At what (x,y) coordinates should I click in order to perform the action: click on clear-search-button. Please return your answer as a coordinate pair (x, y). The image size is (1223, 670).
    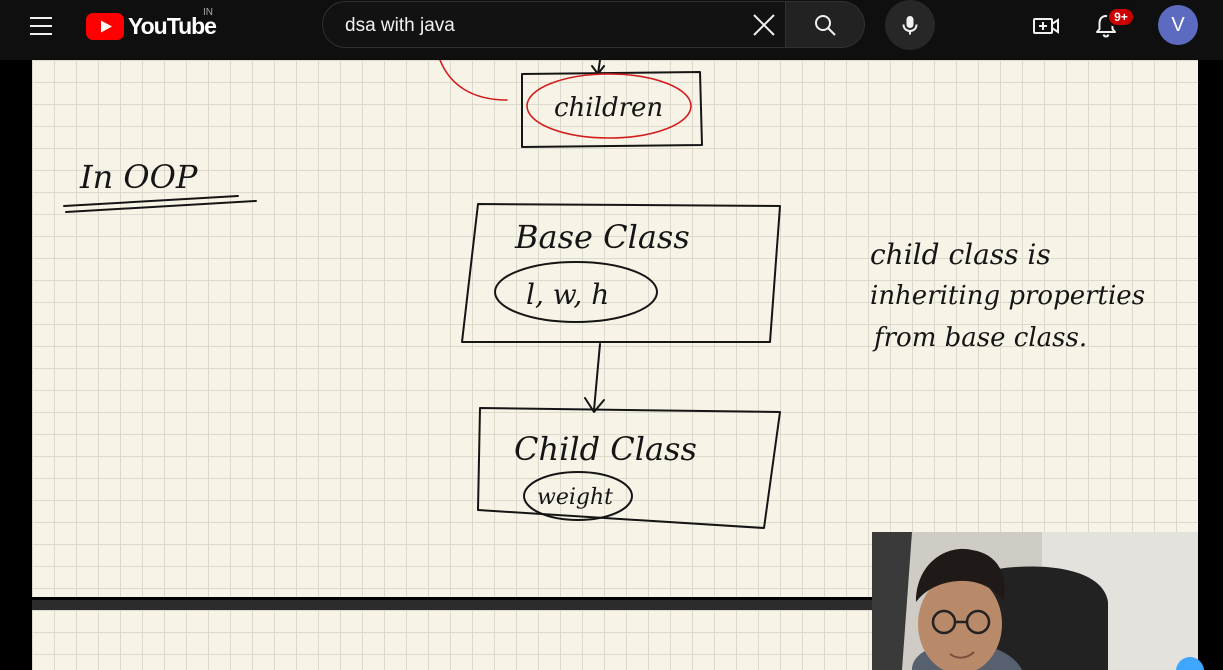
    Looking at the image, I should click on (764, 25).